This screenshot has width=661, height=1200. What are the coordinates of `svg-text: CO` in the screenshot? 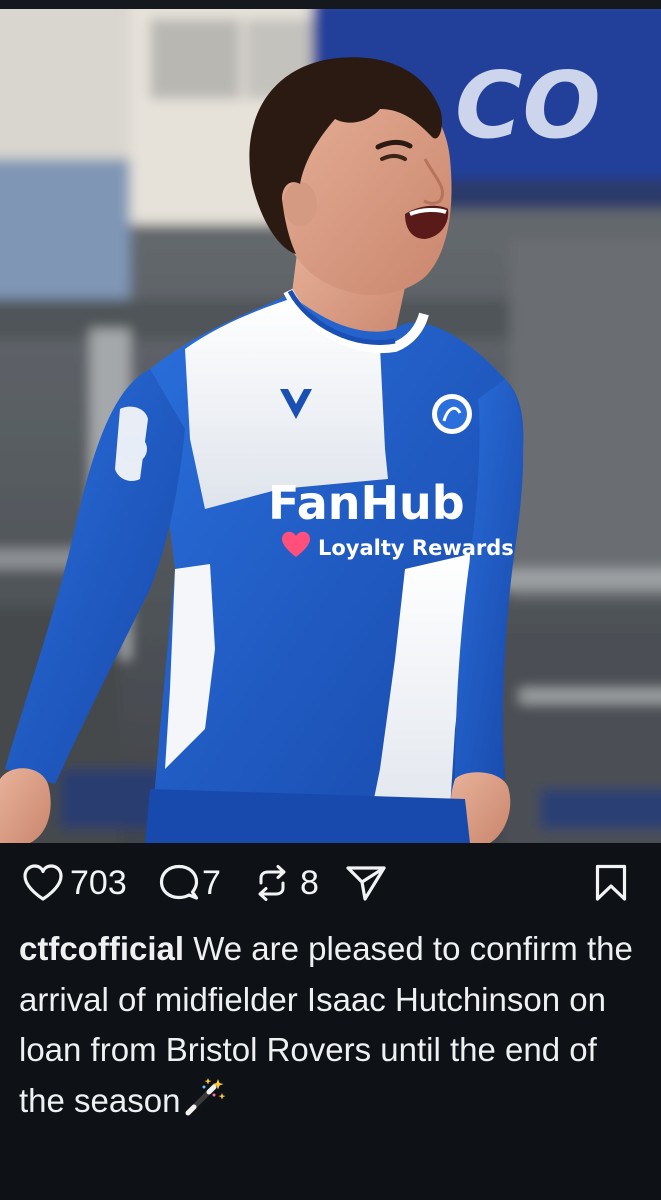 It's located at (528, 105).